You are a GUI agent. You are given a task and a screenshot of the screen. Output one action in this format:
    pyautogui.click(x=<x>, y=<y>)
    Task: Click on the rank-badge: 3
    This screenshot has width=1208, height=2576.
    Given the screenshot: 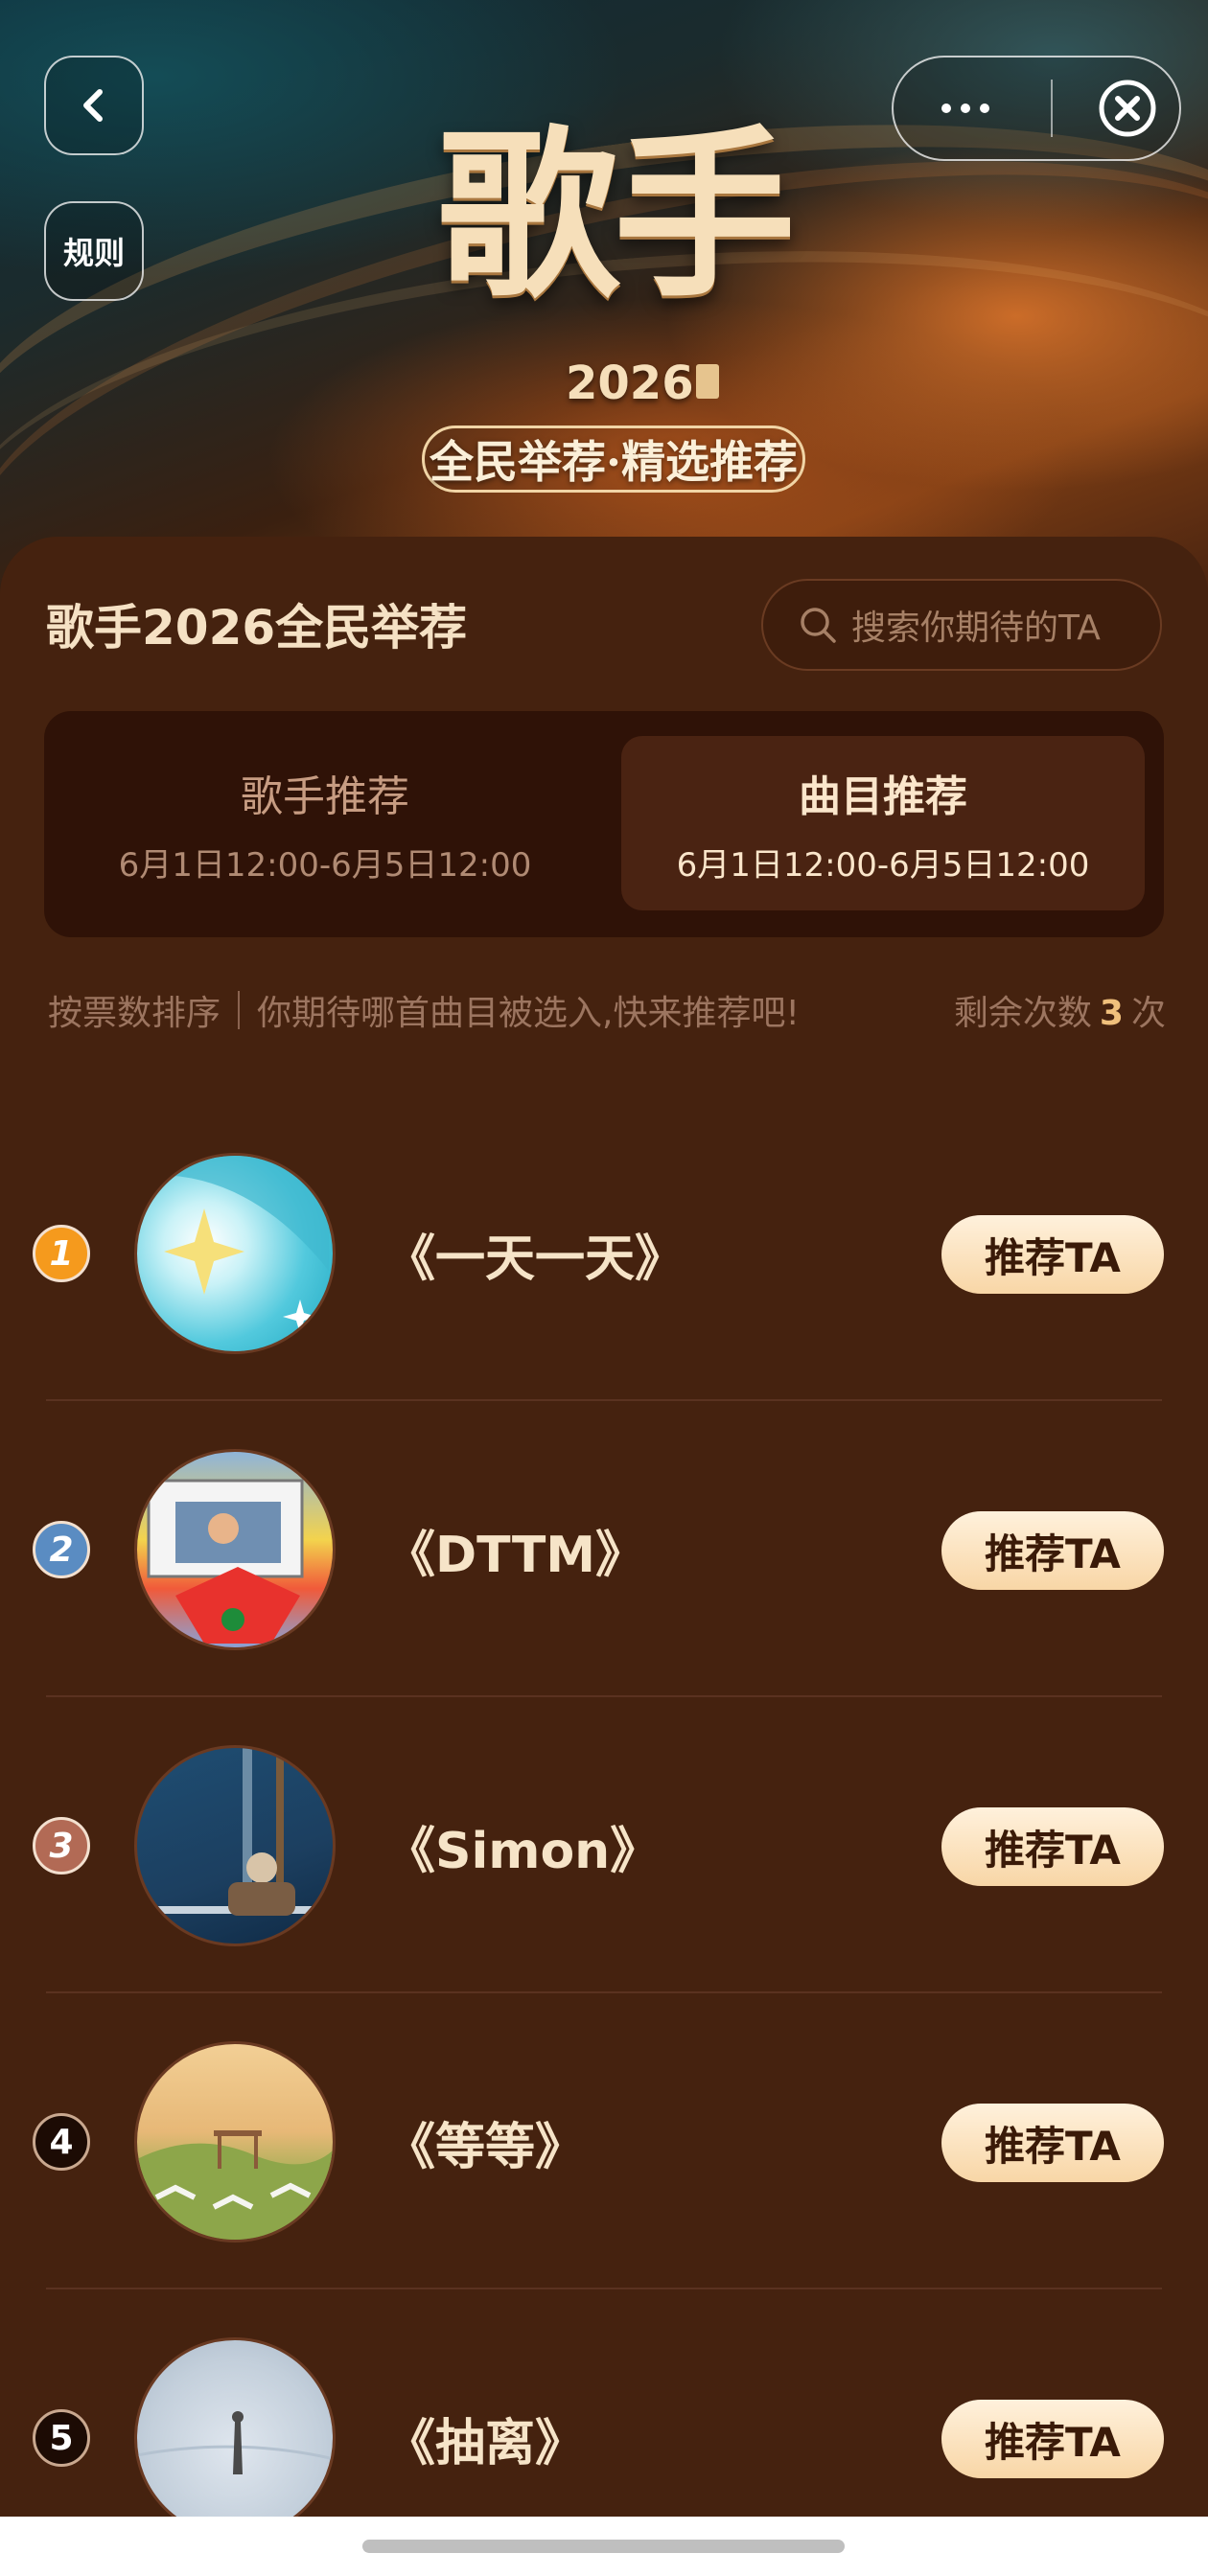 What is the action you would take?
    pyautogui.click(x=62, y=1845)
    